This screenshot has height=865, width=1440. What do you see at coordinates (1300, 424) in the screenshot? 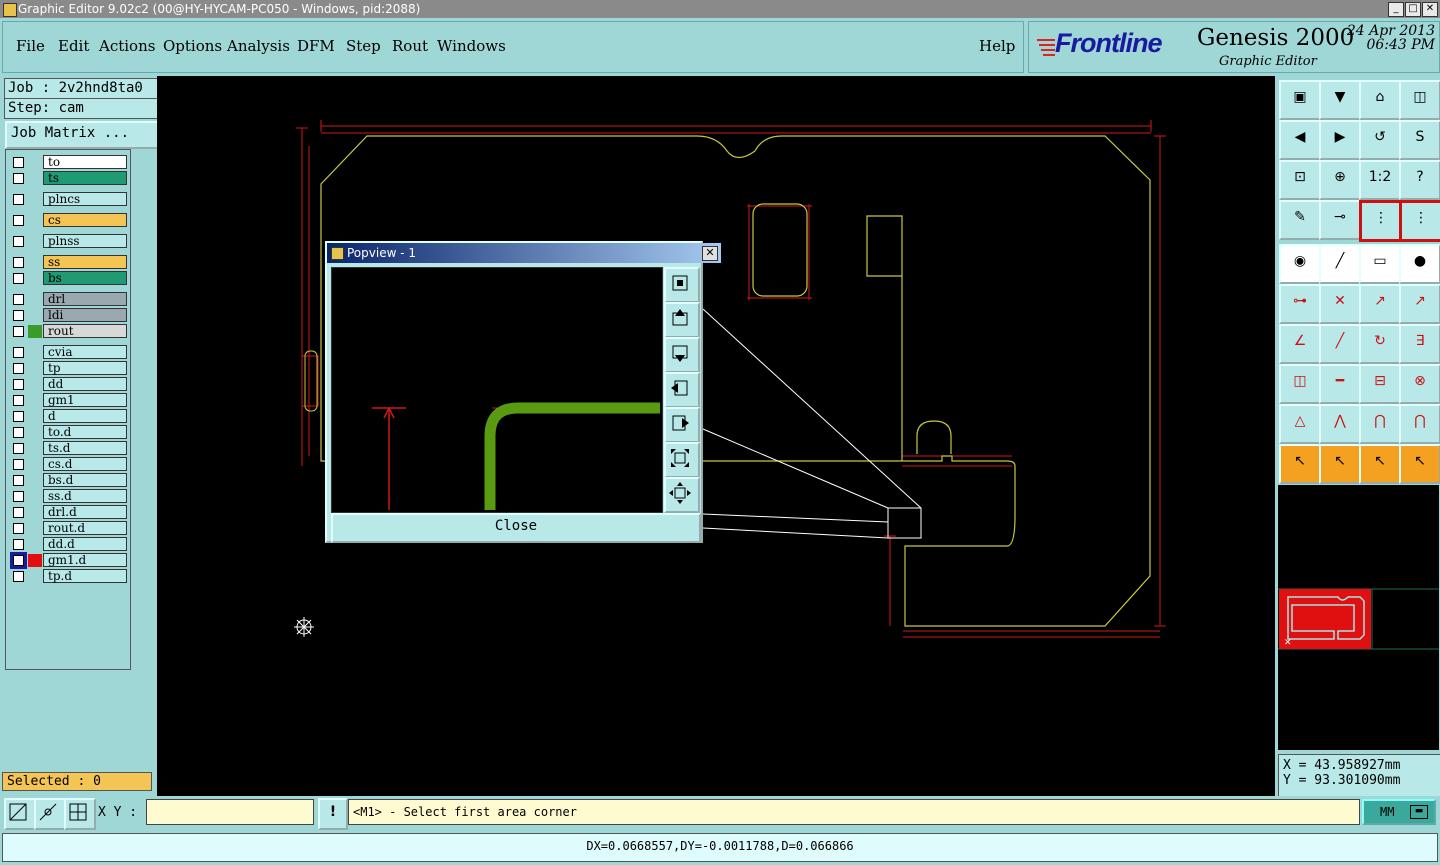
I see `triangle-icon: △` at bounding box center [1300, 424].